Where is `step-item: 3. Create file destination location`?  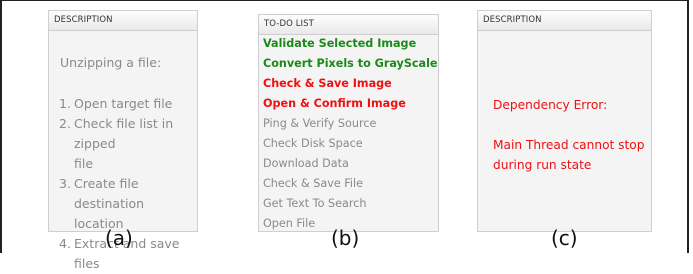 step-item: 3. Create file destination location is located at coordinates (129, 204).